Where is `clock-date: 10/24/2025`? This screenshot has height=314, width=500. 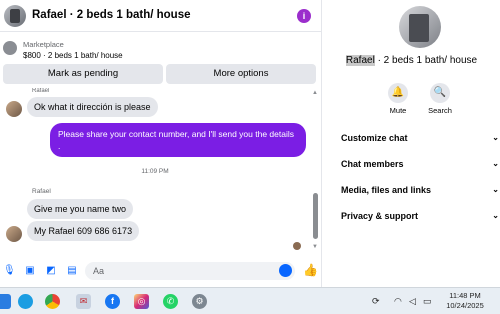 clock-date: 10/24/2025 is located at coordinates (465, 305).